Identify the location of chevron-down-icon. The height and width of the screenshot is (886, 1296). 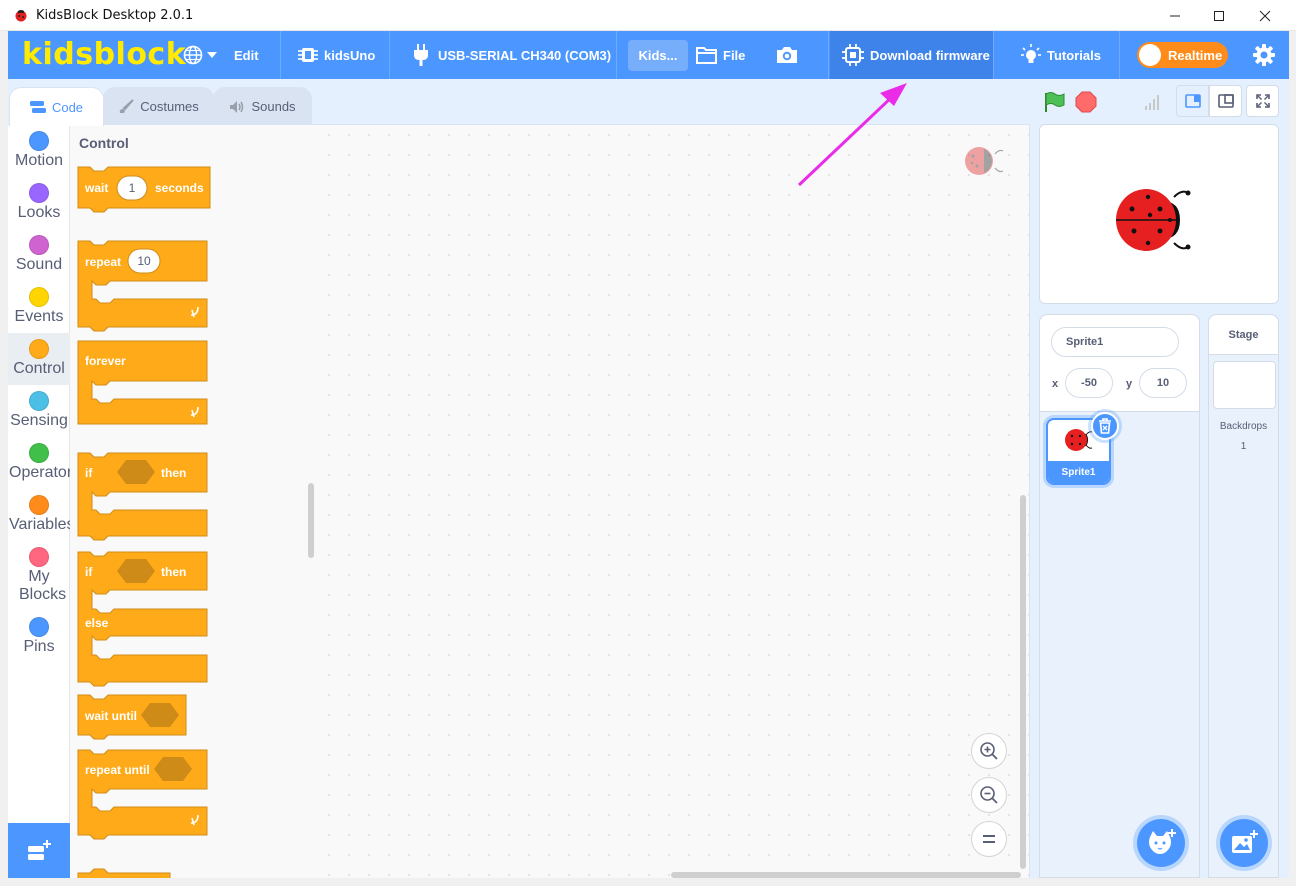
(212, 55).